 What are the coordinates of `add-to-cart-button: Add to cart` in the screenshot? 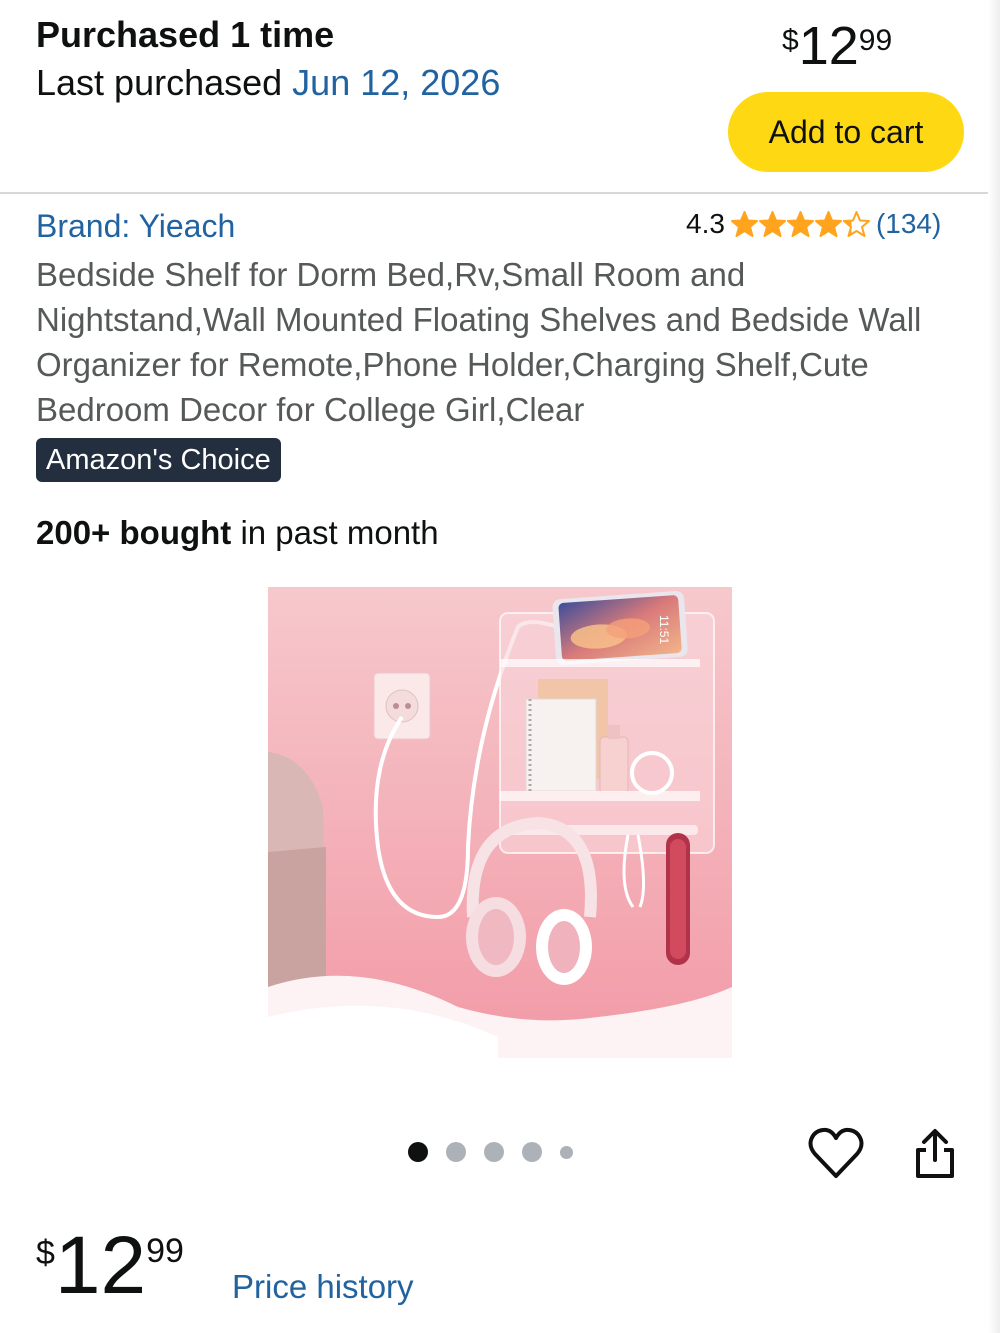 It's located at (846, 132).